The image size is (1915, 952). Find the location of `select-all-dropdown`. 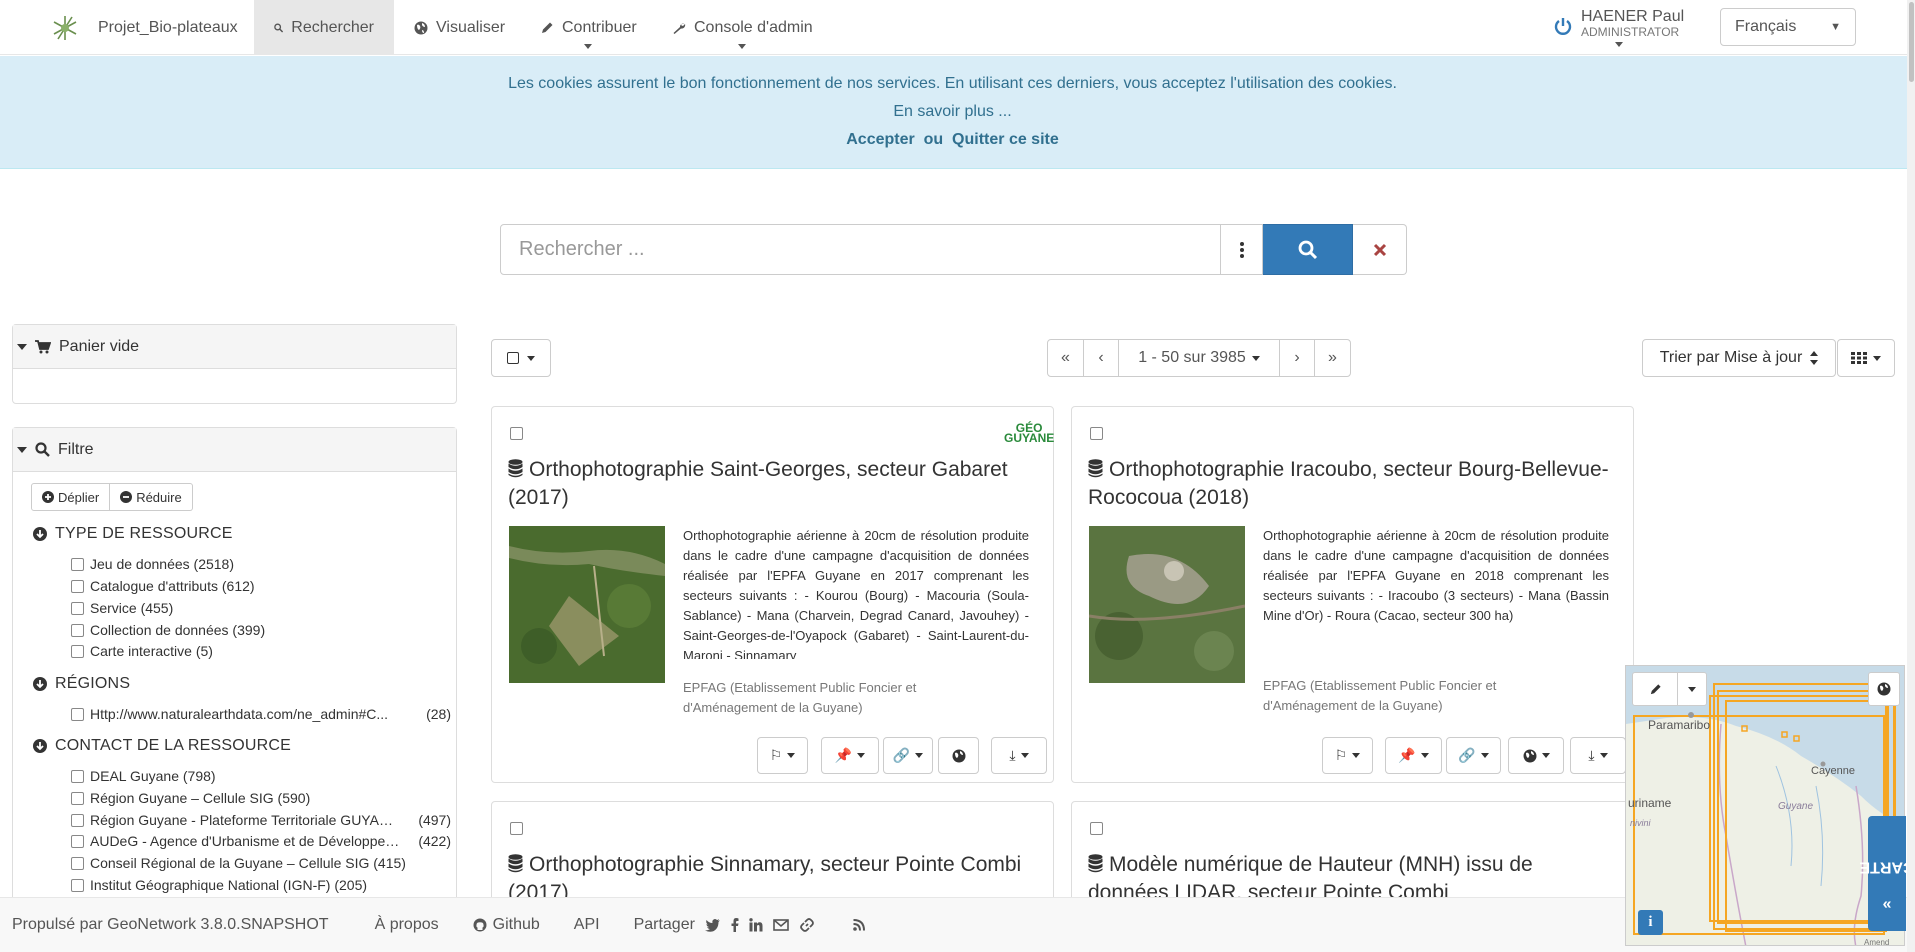

select-all-dropdown is located at coordinates (521, 358).